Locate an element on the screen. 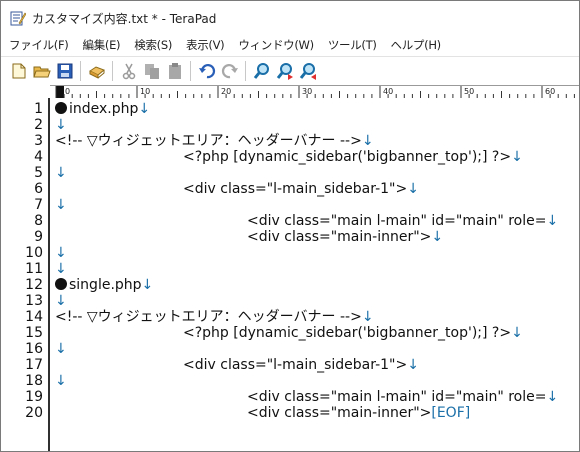  text-line: <div class="main-inner">[EOF] is located at coordinates (358, 413).